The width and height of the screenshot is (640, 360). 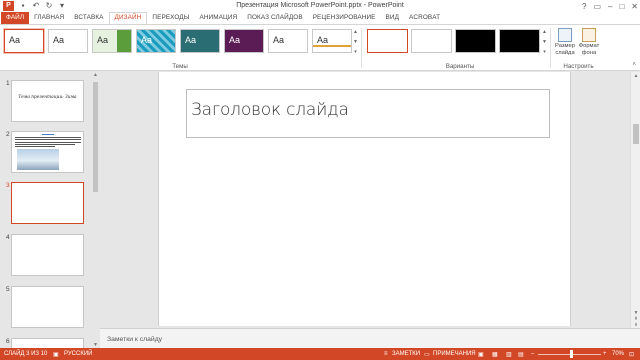 What do you see at coordinates (47, 97) in the screenshot?
I see `thumbnail-title: Тема презентации: Зима` at bounding box center [47, 97].